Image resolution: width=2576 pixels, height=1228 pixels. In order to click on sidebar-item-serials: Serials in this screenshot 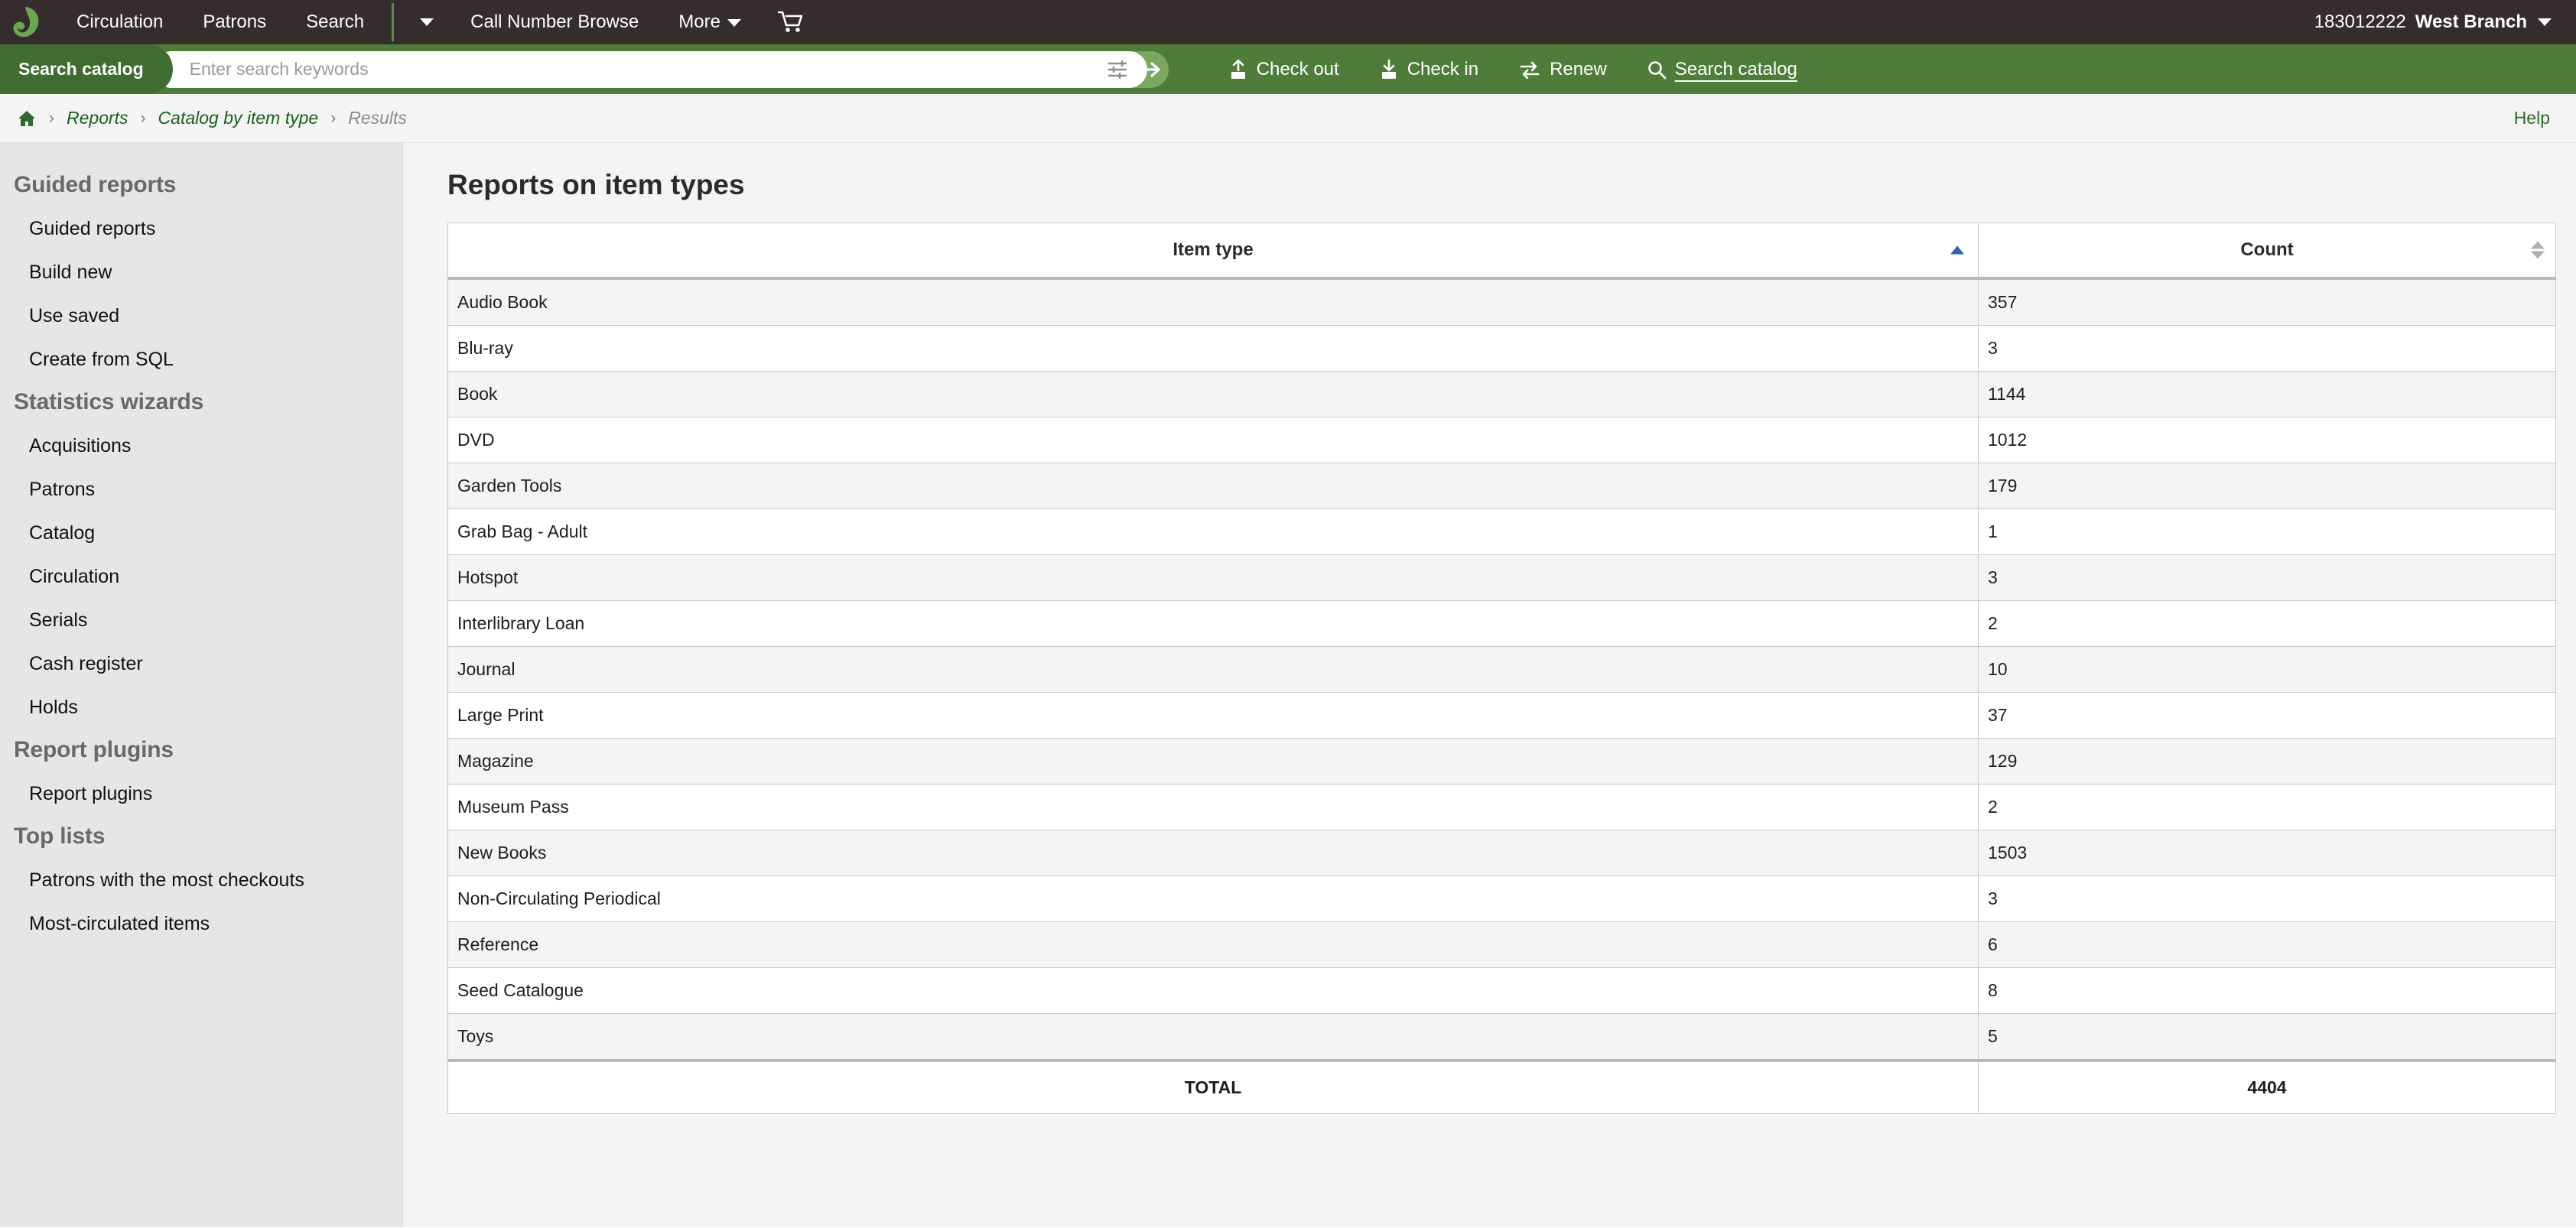, I will do `click(201, 620)`.